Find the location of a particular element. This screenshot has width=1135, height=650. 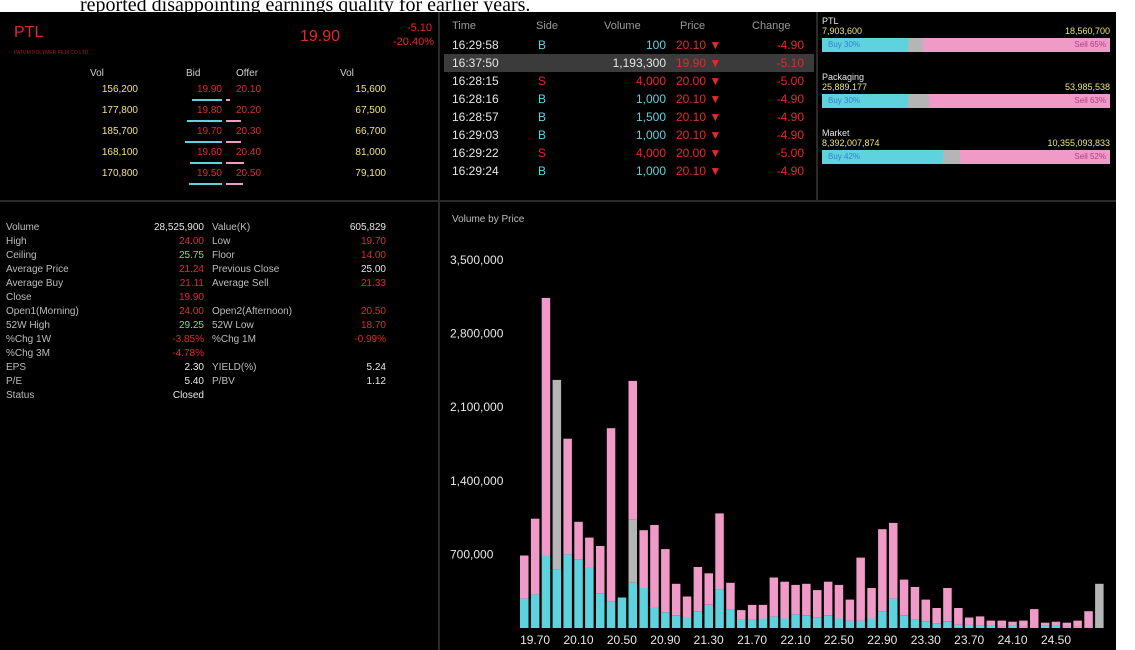

trade-row: 16:29:22 S 4,000 20.00 ▼ -5.00 is located at coordinates (629, 153).